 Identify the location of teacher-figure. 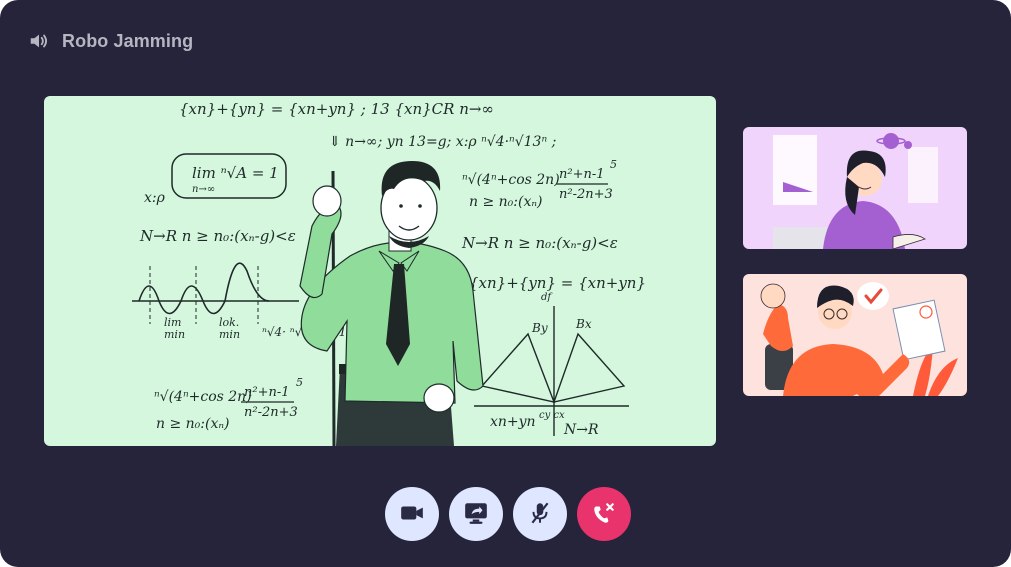
(391, 303).